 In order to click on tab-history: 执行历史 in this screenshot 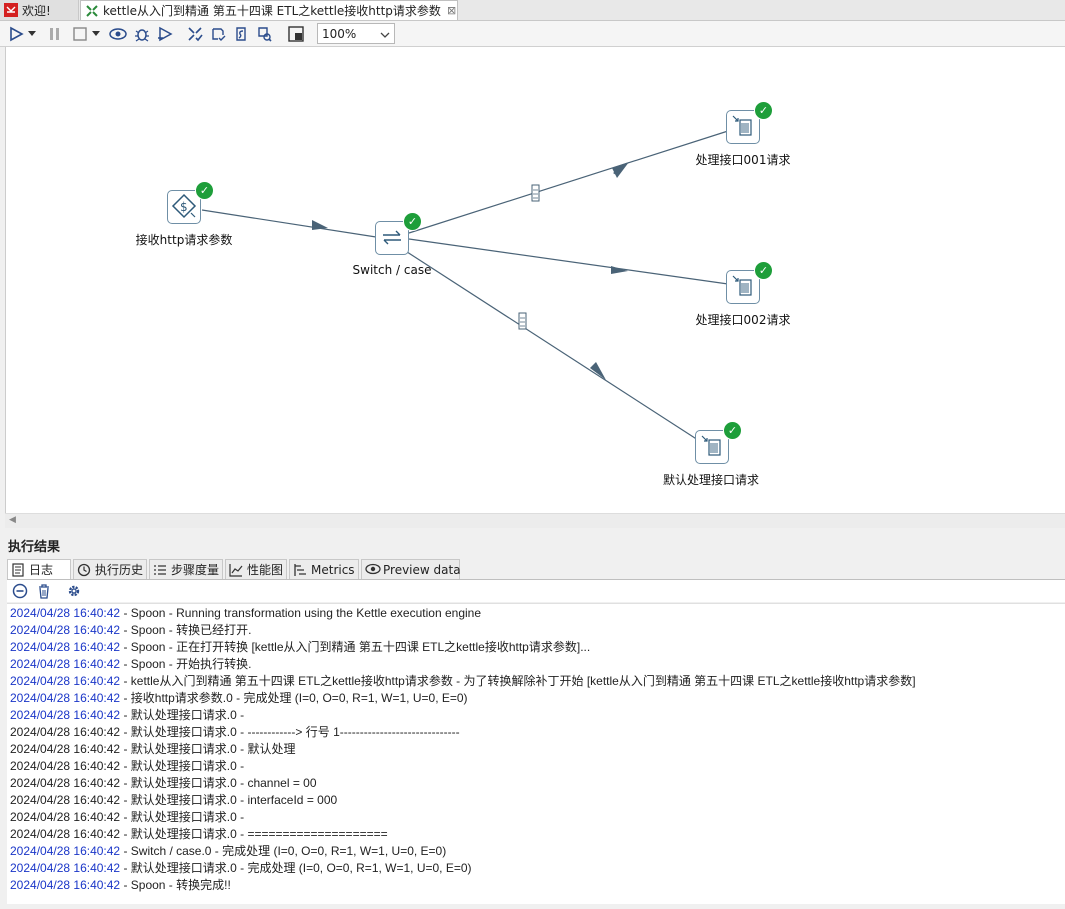, I will do `click(110, 569)`.